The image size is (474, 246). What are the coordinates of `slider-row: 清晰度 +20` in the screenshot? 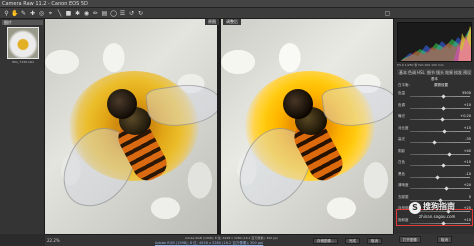 It's located at (435, 187).